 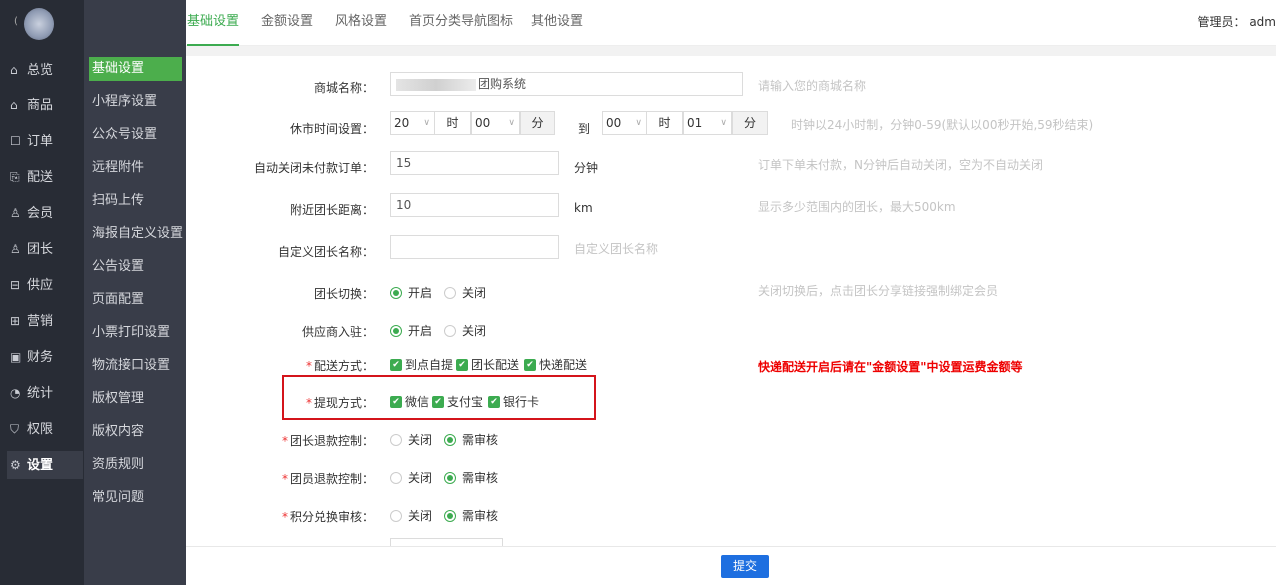 What do you see at coordinates (135, 366) in the screenshot?
I see `subnav-item-9: 物流接口设置` at bounding box center [135, 366].